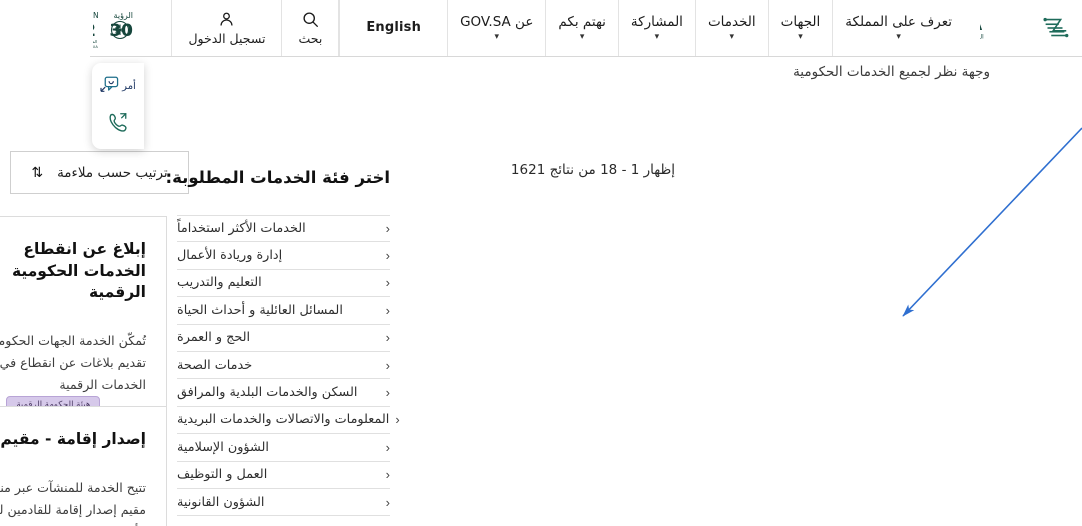 The image size is (1082, 526). Describe the element at coordinates (37, 172) in the screenshot. I see `sort-updown-icon: ⇅` at that location.